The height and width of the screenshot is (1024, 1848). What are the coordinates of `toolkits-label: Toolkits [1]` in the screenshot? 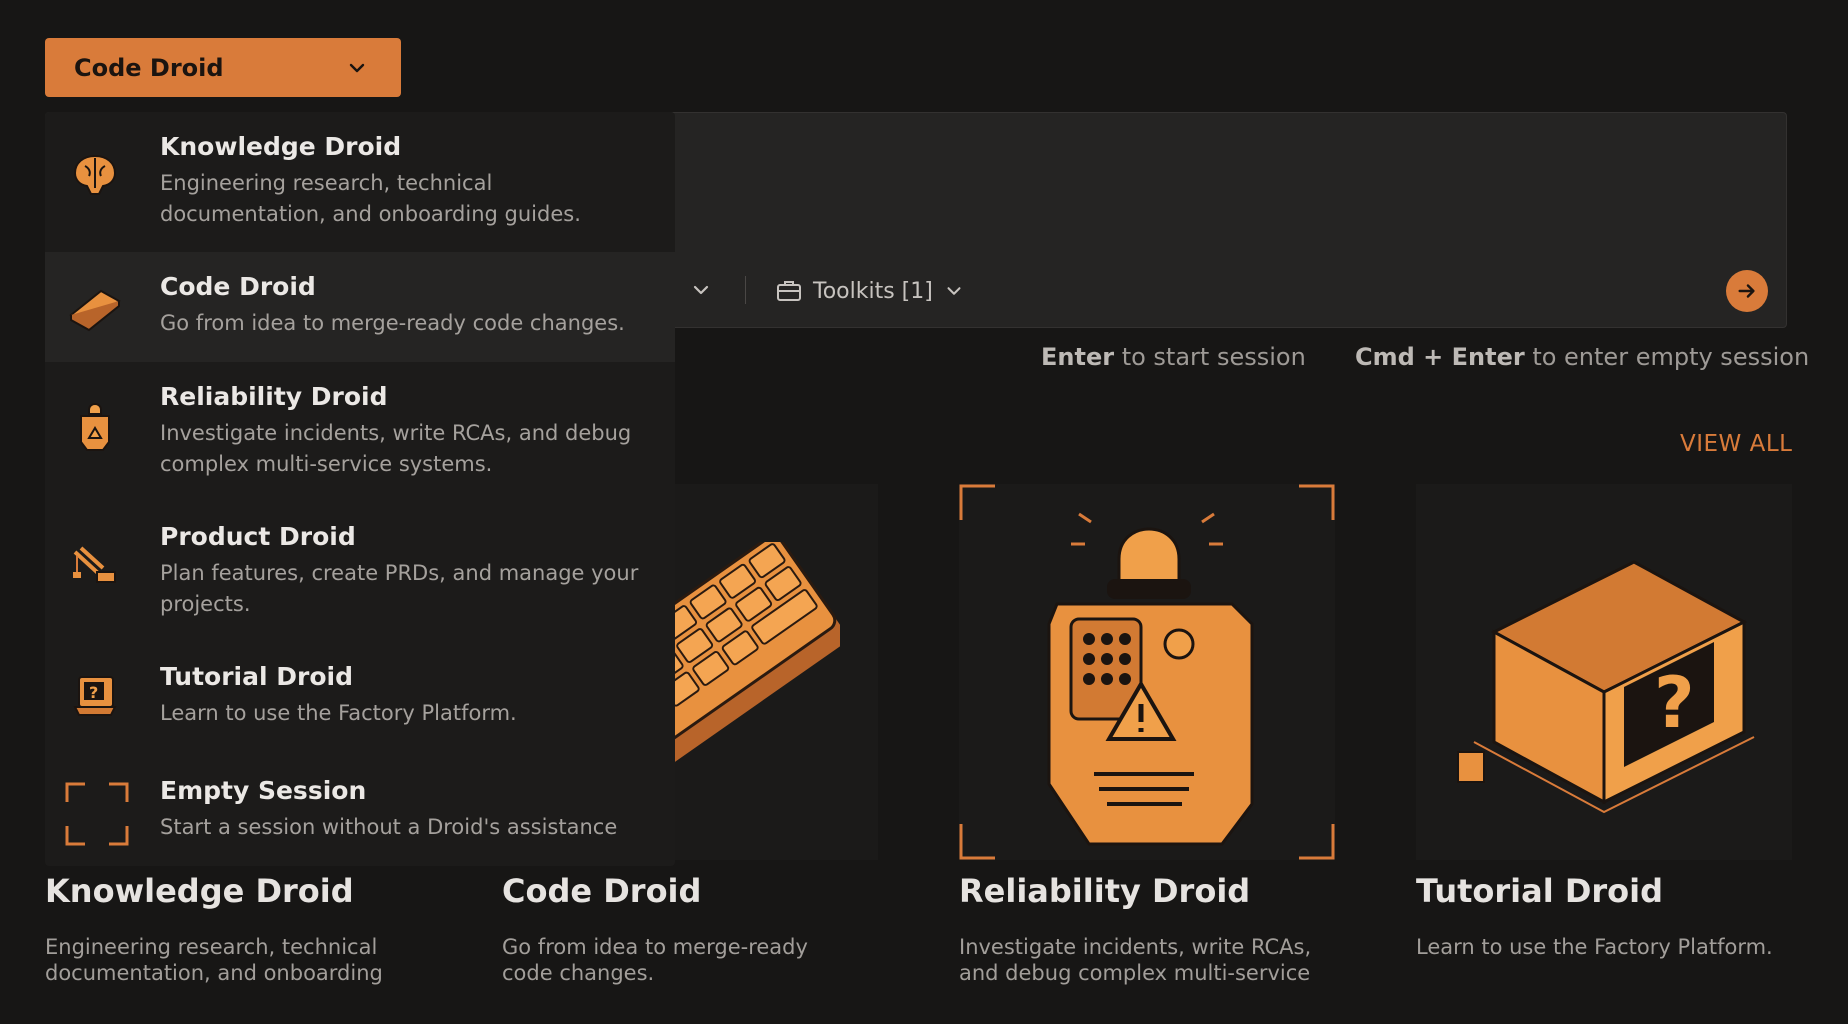 It's located at (873, 291).